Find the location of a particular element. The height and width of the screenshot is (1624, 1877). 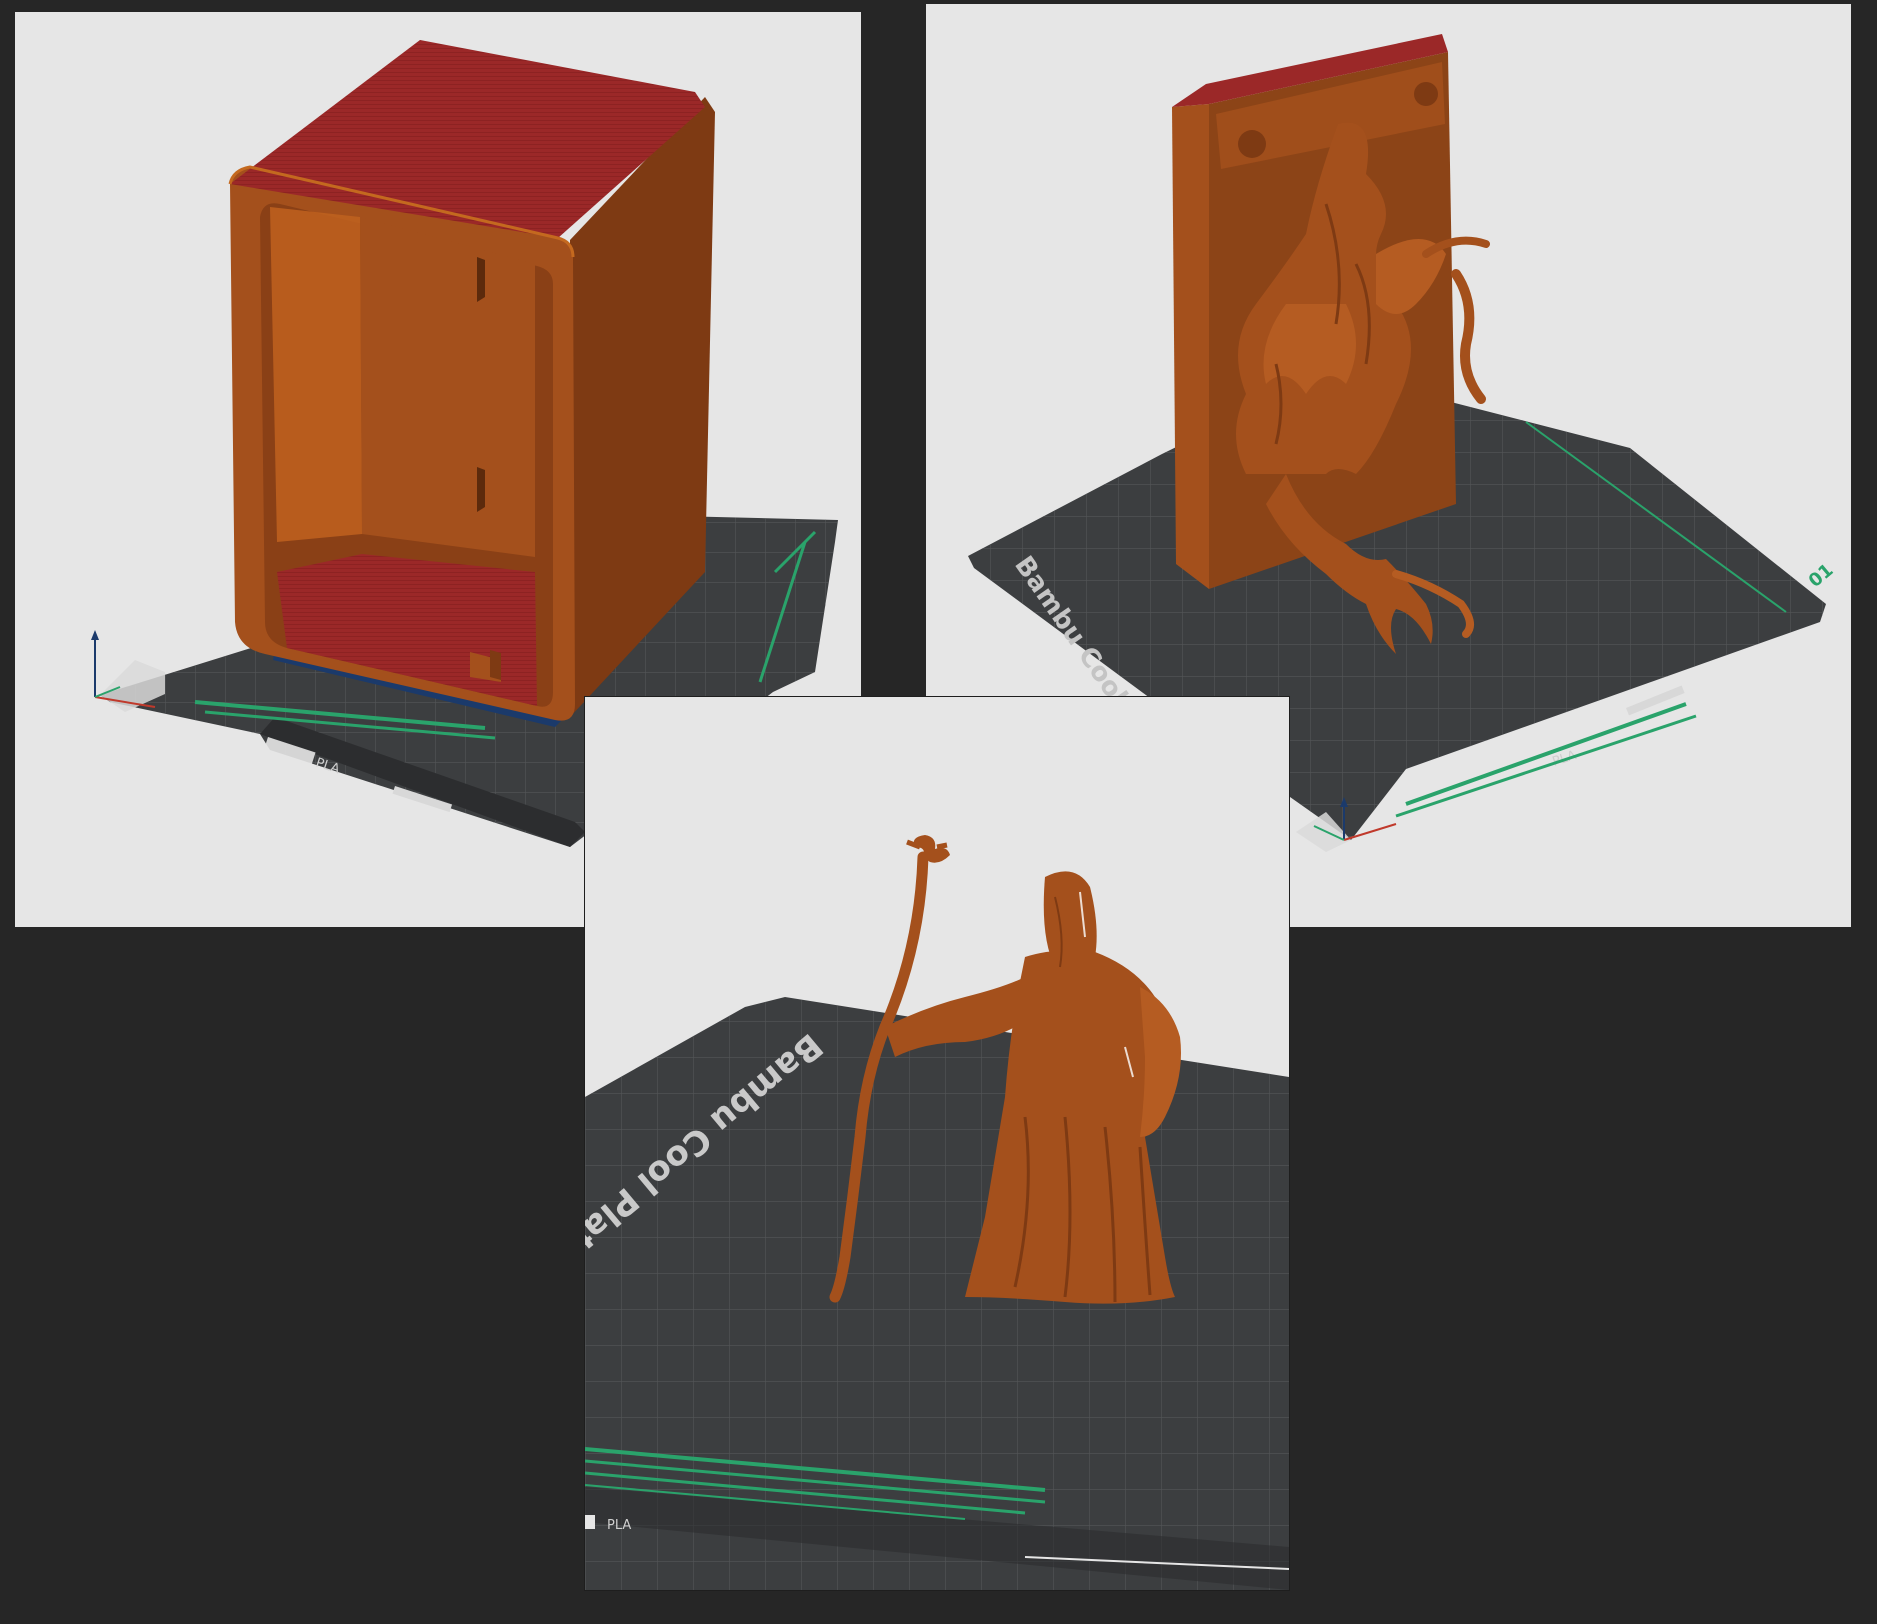

plate-number: 01 is located at coordinates (1821, 576).